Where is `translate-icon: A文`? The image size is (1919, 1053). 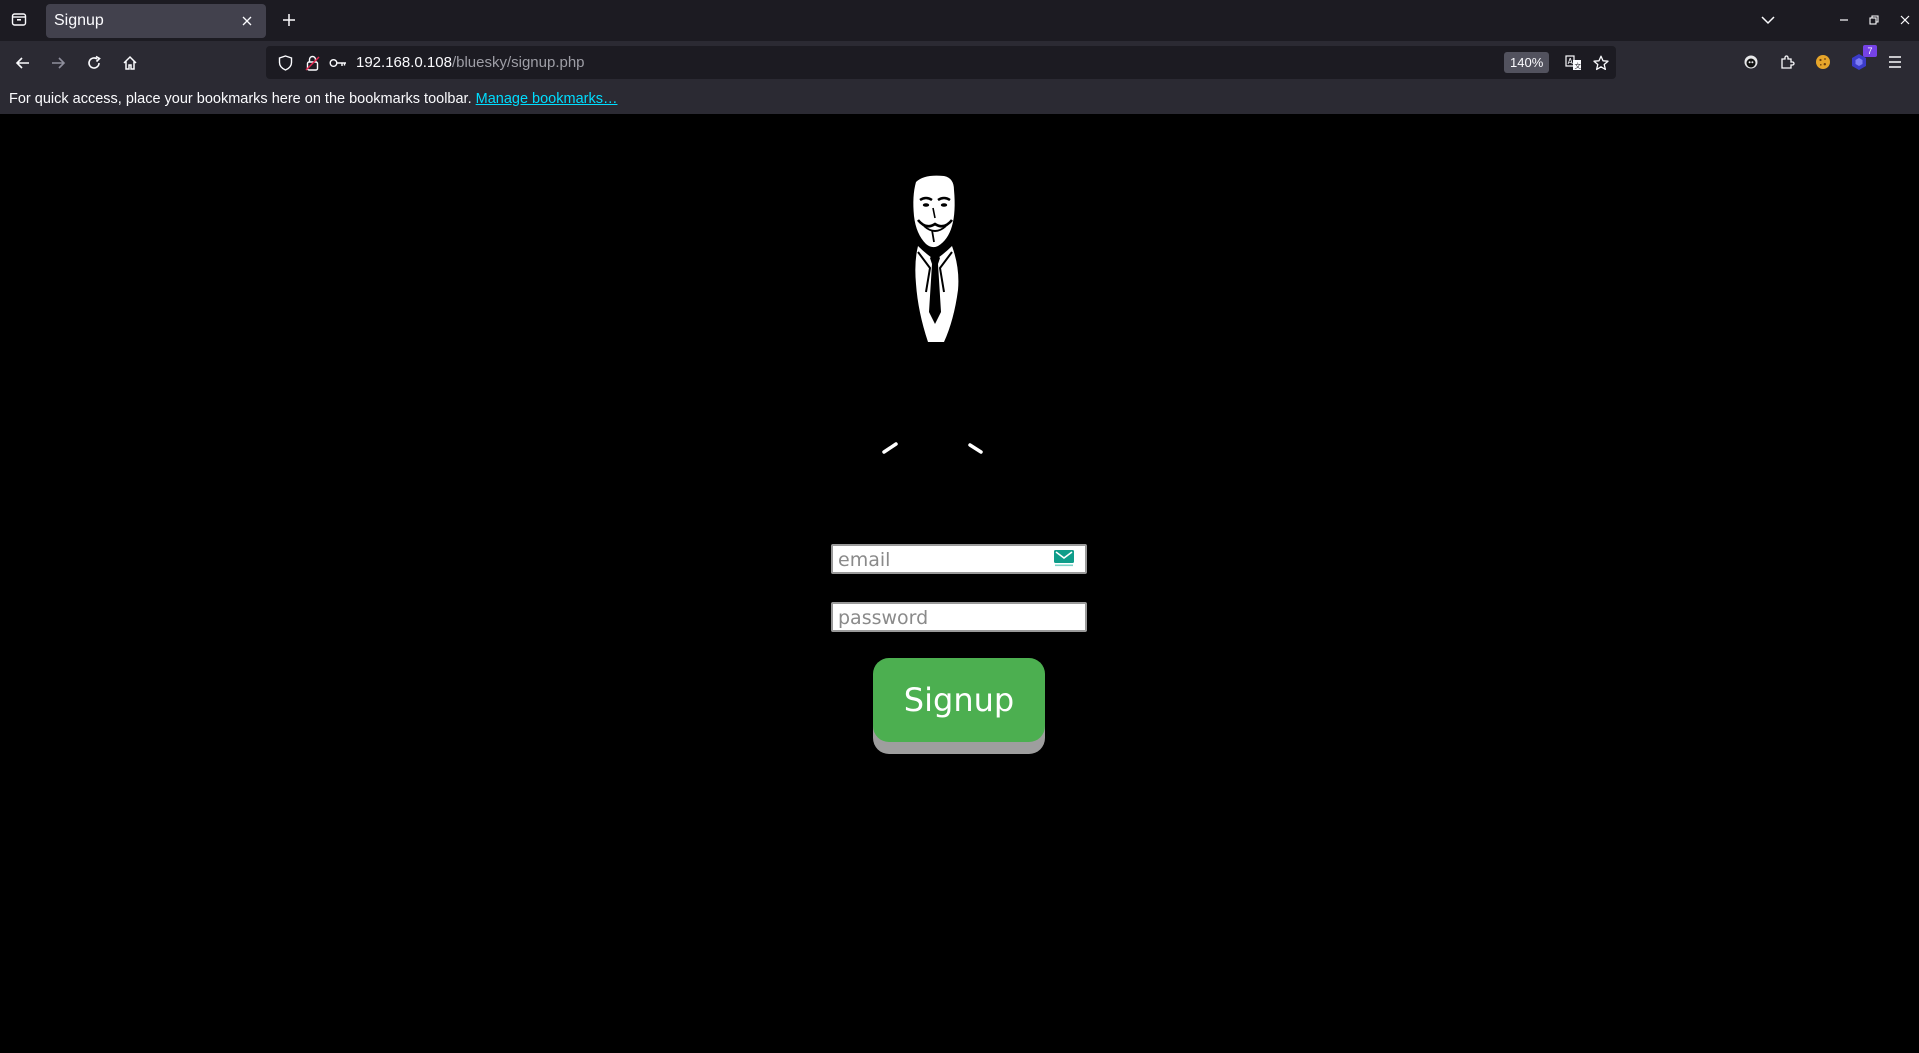
translate-icon: A文 is located at coordinates (1573, 63).